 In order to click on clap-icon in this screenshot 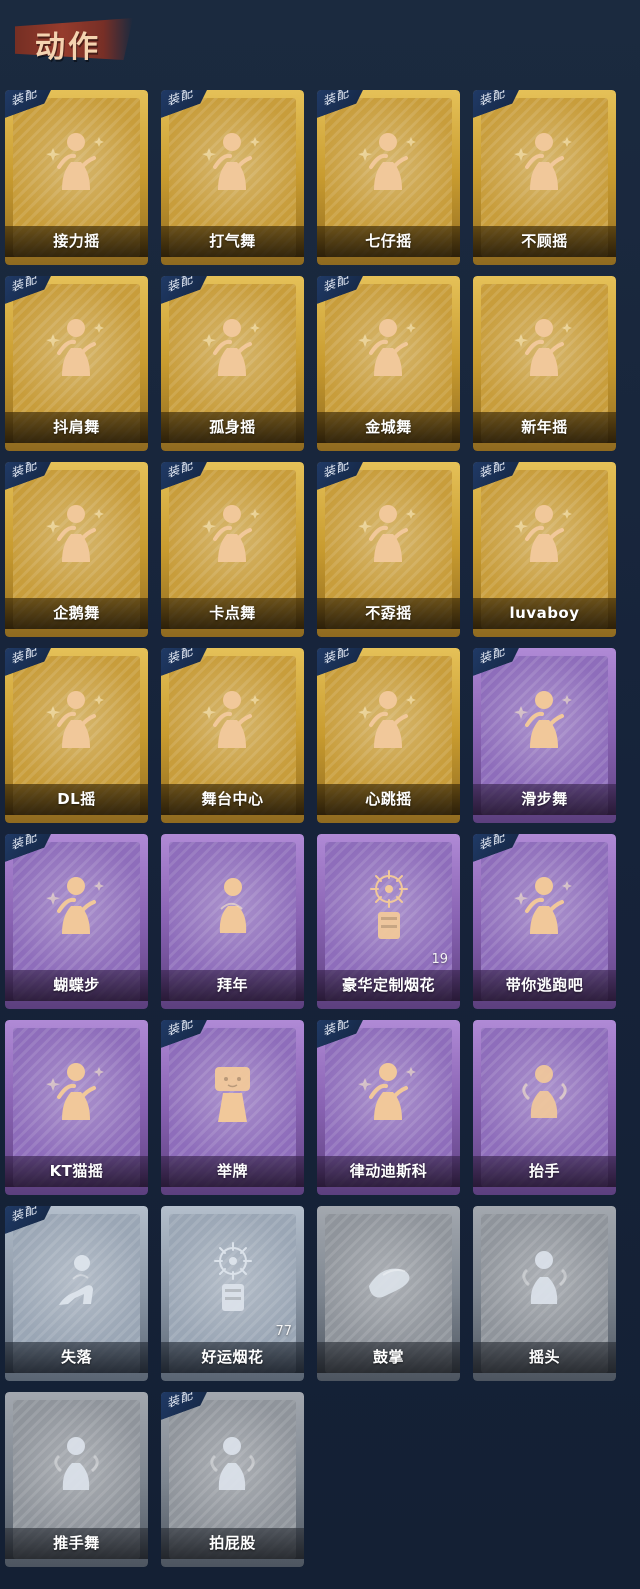, I will do `click(388, 1278)`.